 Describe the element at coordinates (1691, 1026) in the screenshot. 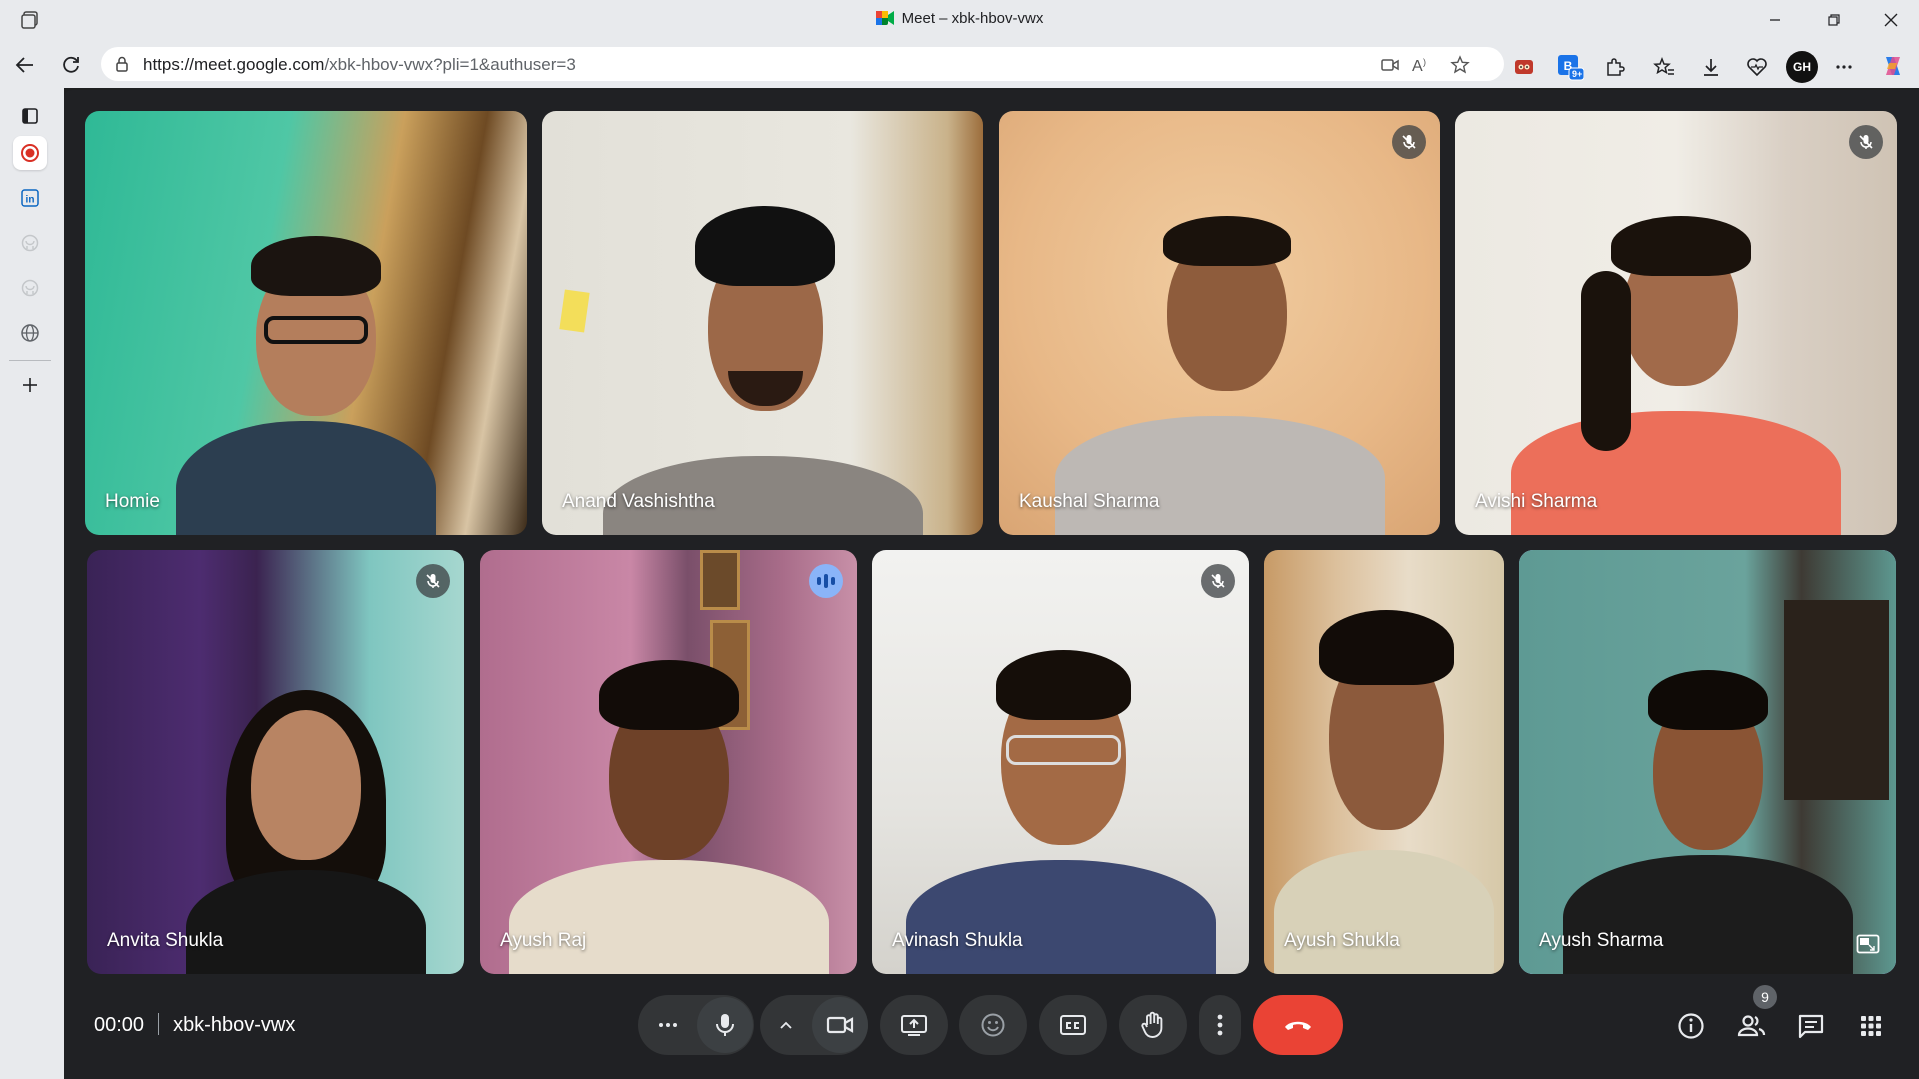

I see `meeting-details-icon` at that location.